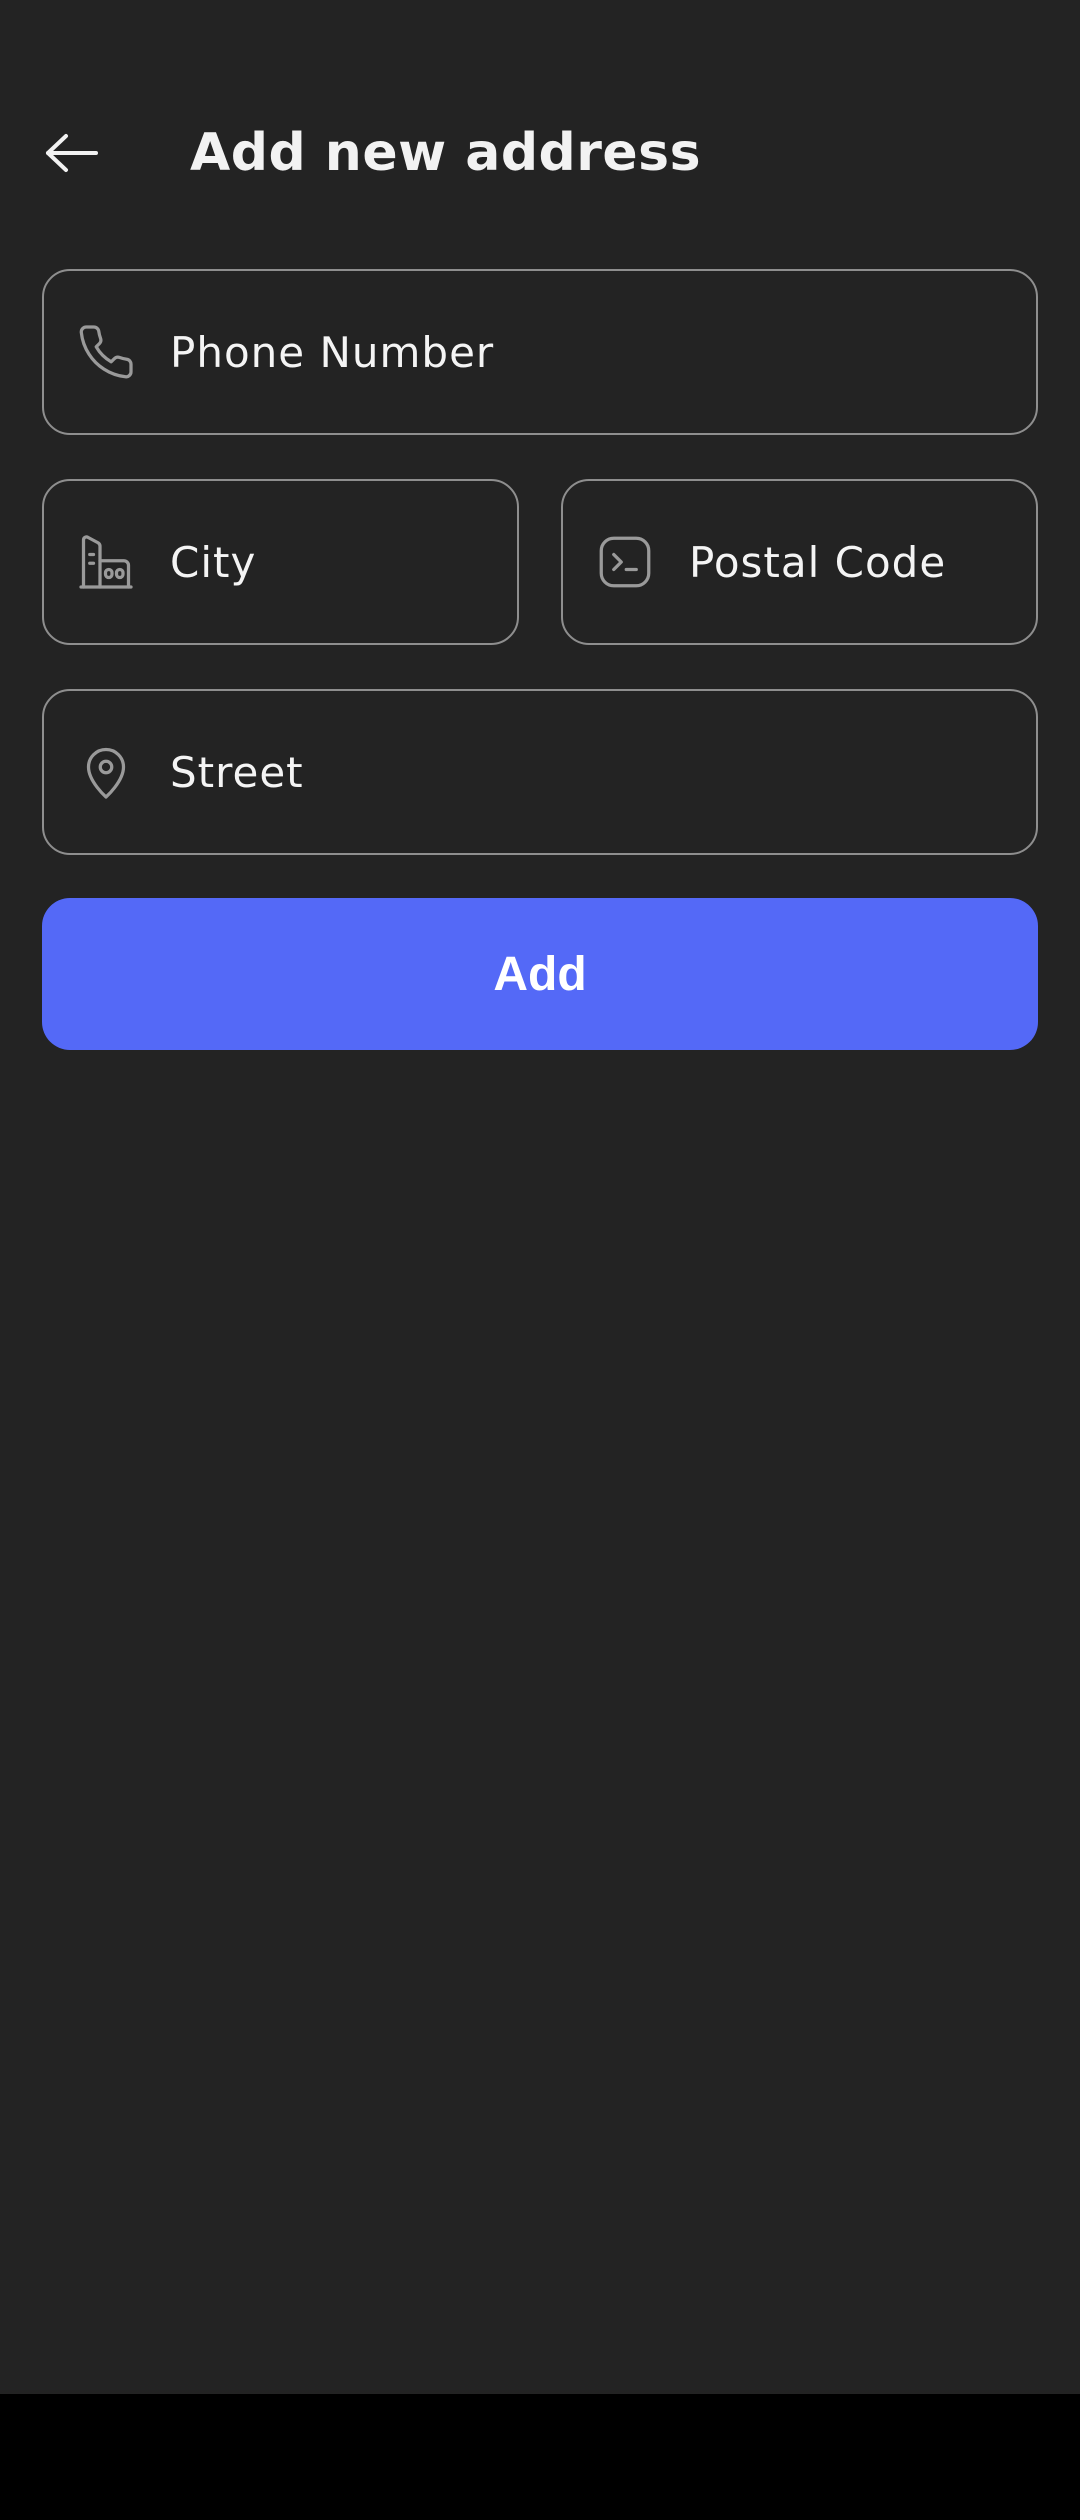 The height and width of the screenshot is (2520, 1080). Describe the element at coordinates (446, 153) in the screenshot. I see `page-title: Add new address` at that location.